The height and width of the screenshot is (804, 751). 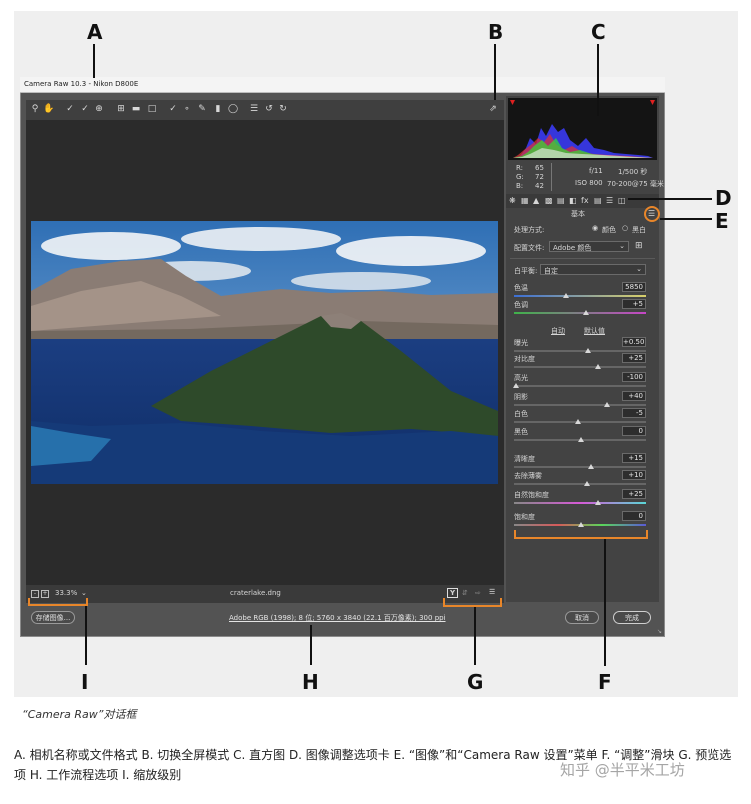 I want to click on cancel-button: 取消, so click(x=582, y=617).